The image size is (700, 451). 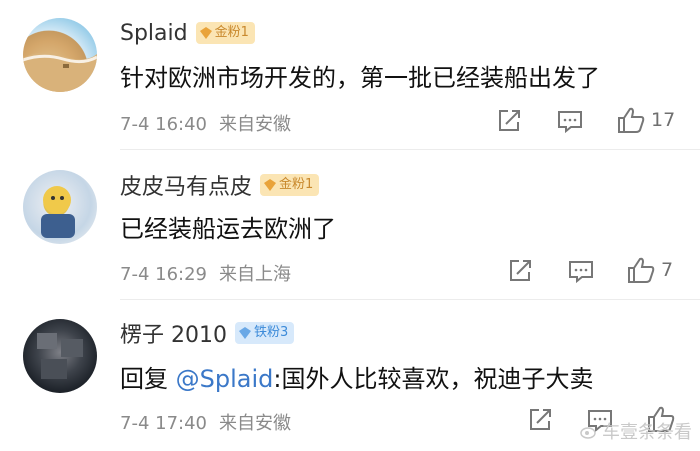 What do you see at coordinates (163, 124) in the screenshot?
I see `comment-time: 7-4 16:40` at bounding box center [163, 124].